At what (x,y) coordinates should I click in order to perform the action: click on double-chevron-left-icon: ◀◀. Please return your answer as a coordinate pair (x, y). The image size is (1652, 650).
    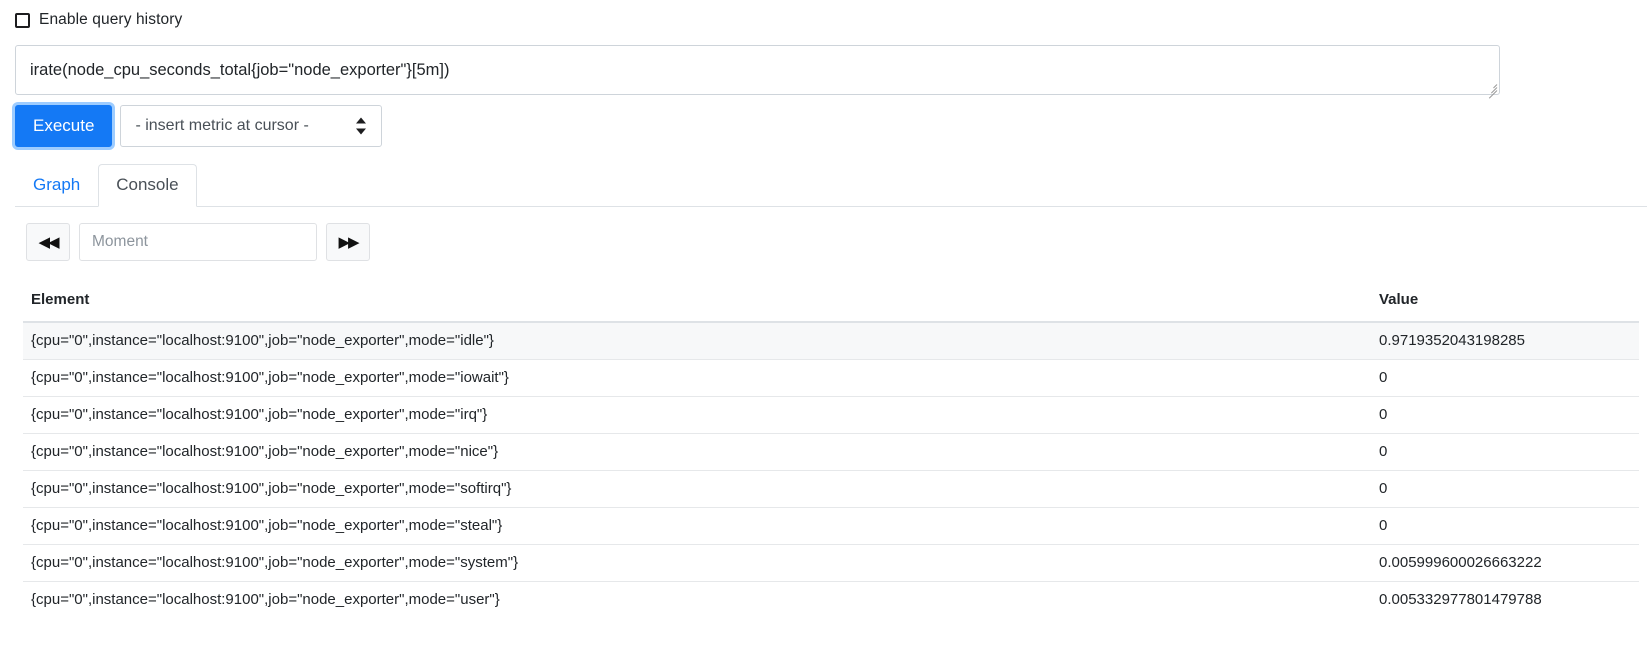
    Looking at the image, I should click on (48, 242).